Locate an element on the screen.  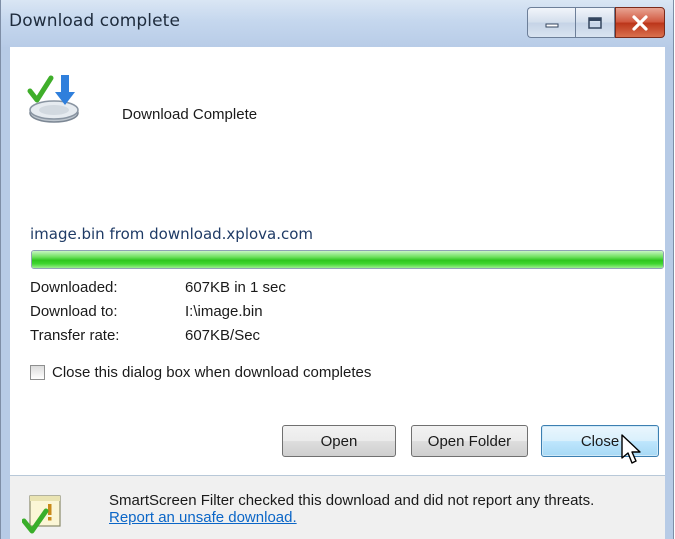
transfer-rate-label: Transfer rate: is located at coordinates (75, 335).